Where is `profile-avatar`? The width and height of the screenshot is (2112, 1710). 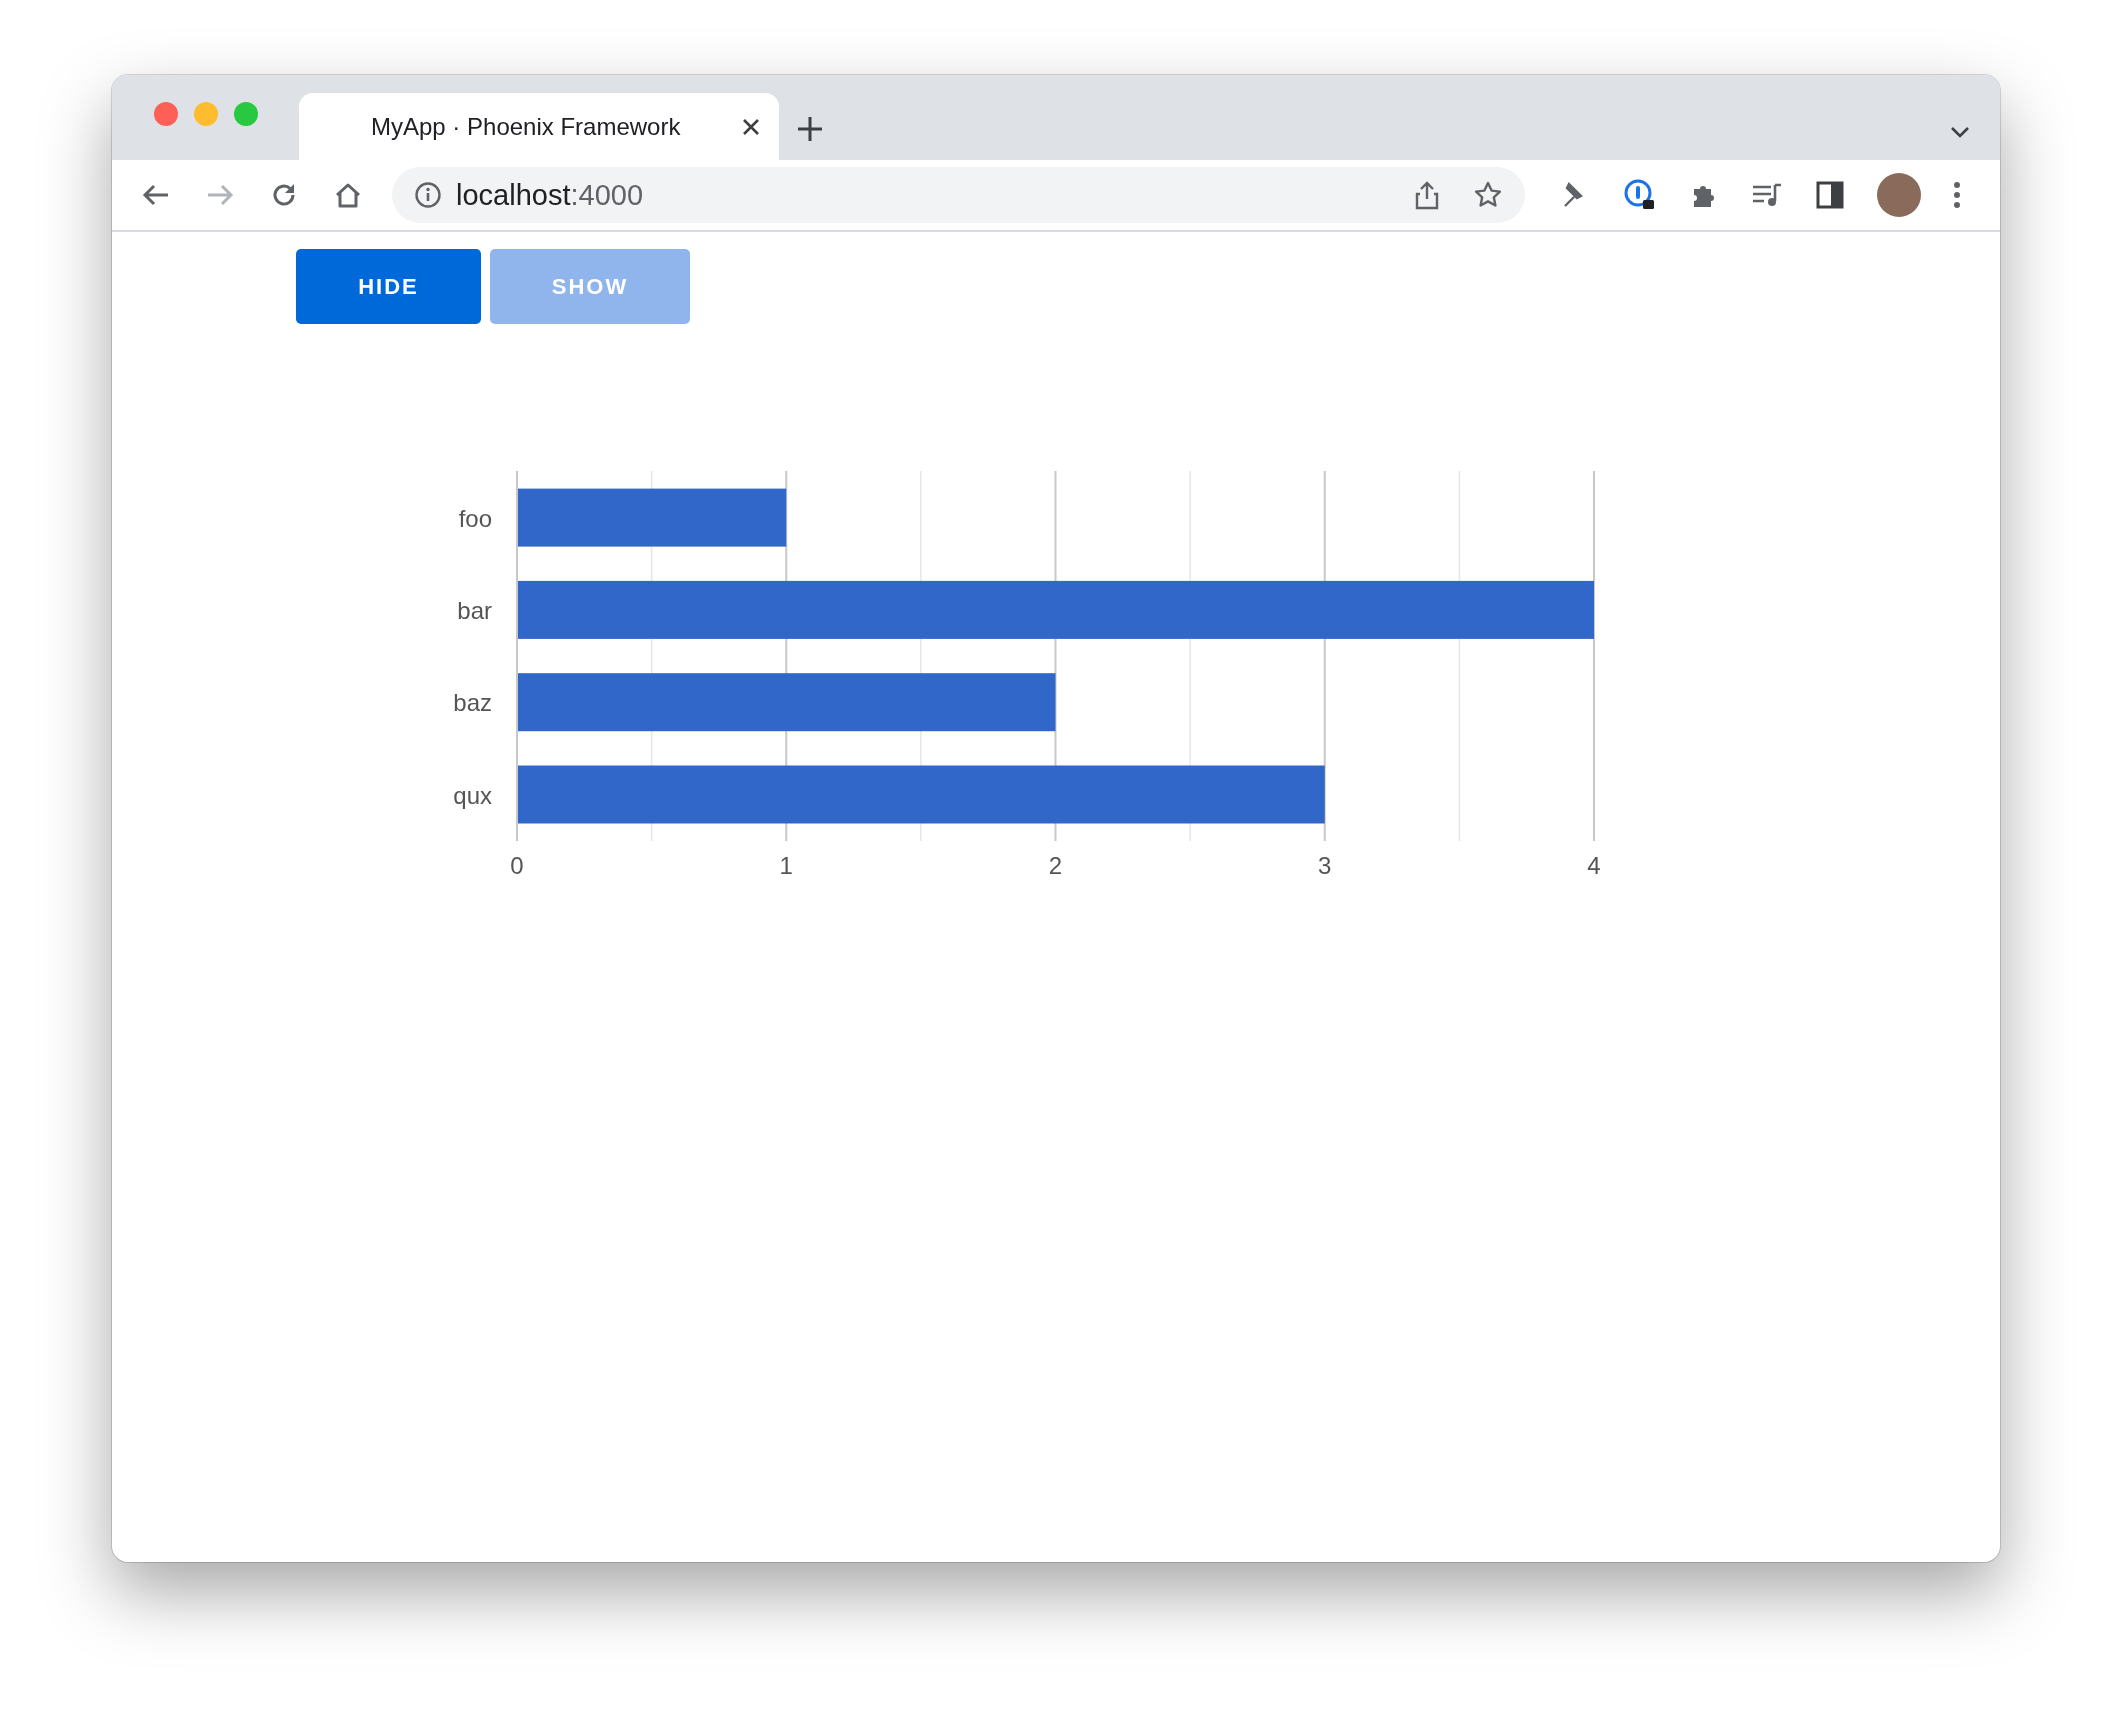 profile-avatar is located at coordinates (1899, 195).